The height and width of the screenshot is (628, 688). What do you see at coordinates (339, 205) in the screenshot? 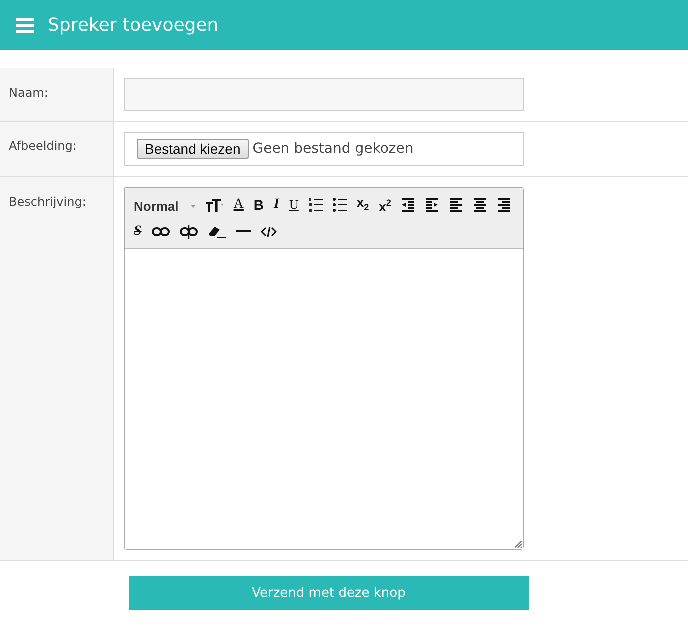
I see `bullet-list-icon` at bounding box center [339, 205].